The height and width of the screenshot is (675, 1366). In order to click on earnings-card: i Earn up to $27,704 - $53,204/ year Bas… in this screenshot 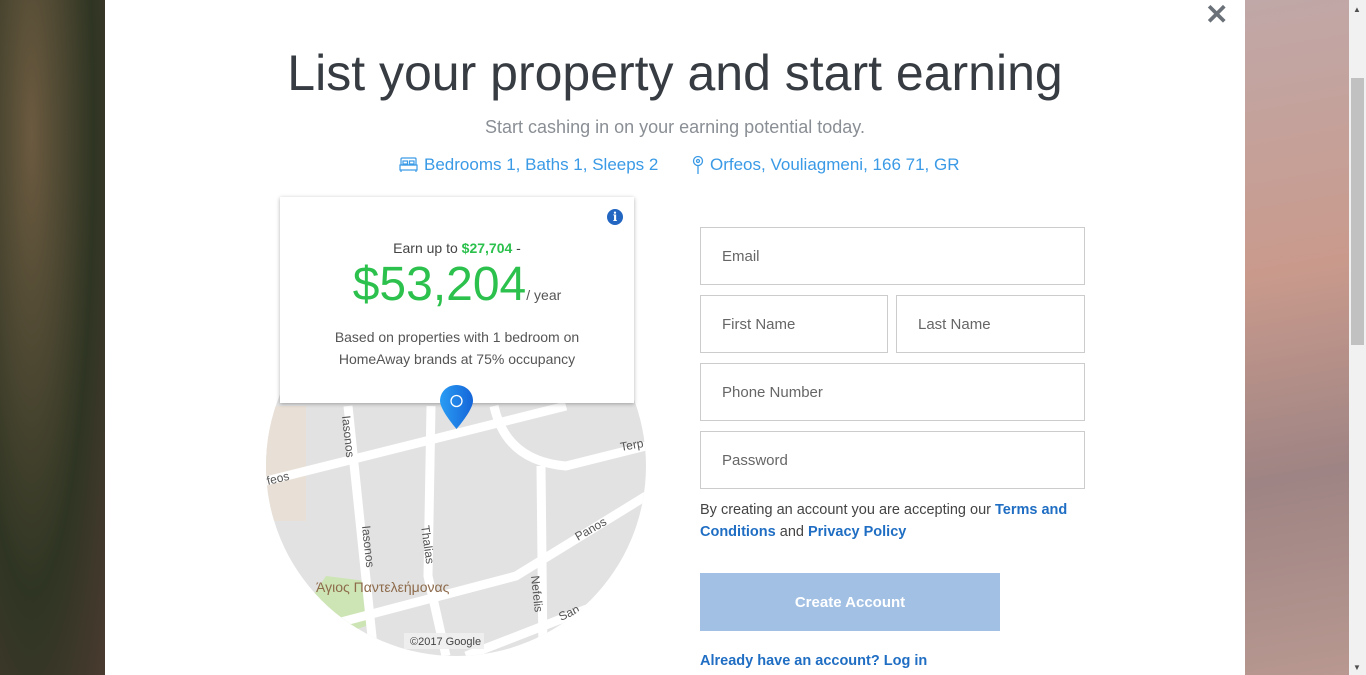, I will do `click(457, 300)`.